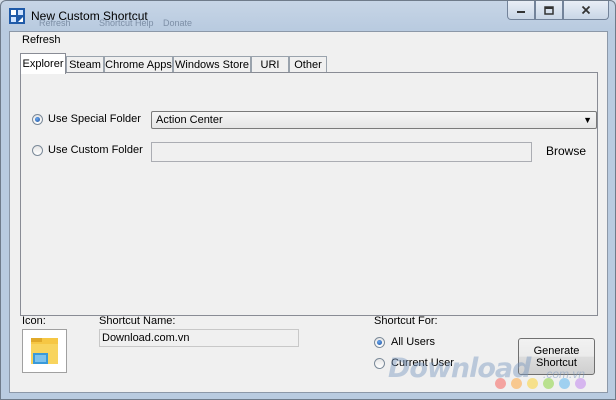 The height and width of the screenshot is (400, 616). I want to click on menu-refresh: Refresh, so click(41, 40).